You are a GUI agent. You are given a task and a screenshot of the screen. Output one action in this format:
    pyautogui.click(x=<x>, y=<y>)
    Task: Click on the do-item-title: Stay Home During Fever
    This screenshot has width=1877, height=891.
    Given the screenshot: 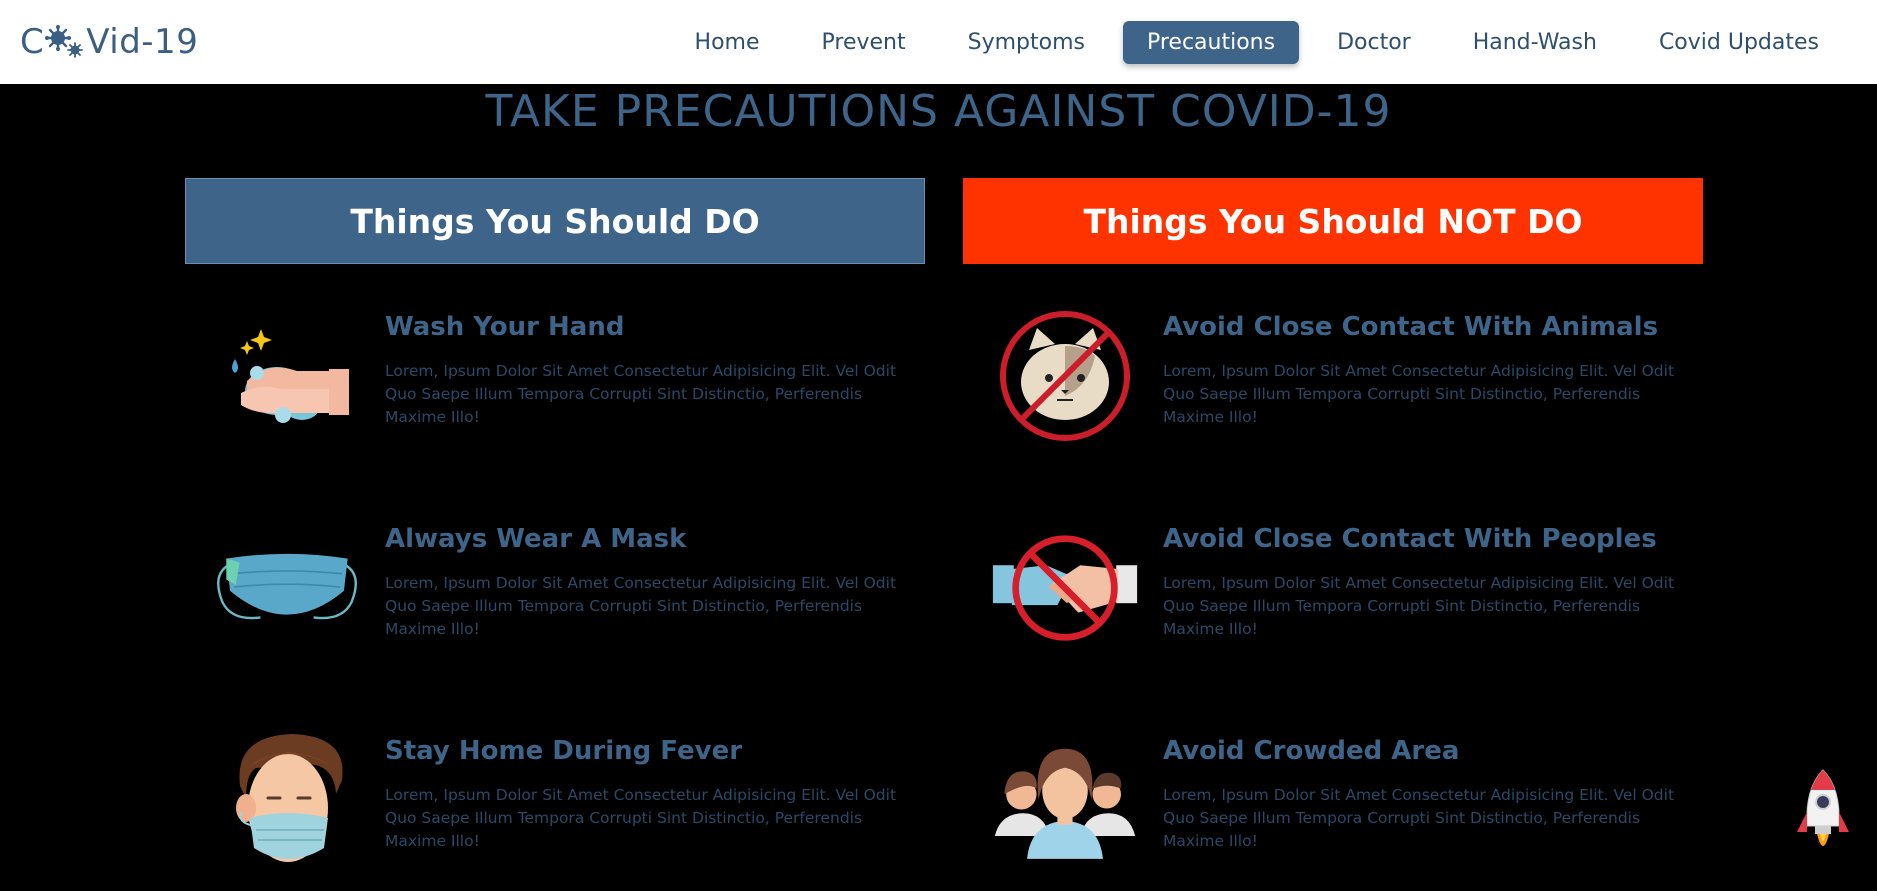 What is the action you would take?
    pyautogui.click(x=564, y=751)
    